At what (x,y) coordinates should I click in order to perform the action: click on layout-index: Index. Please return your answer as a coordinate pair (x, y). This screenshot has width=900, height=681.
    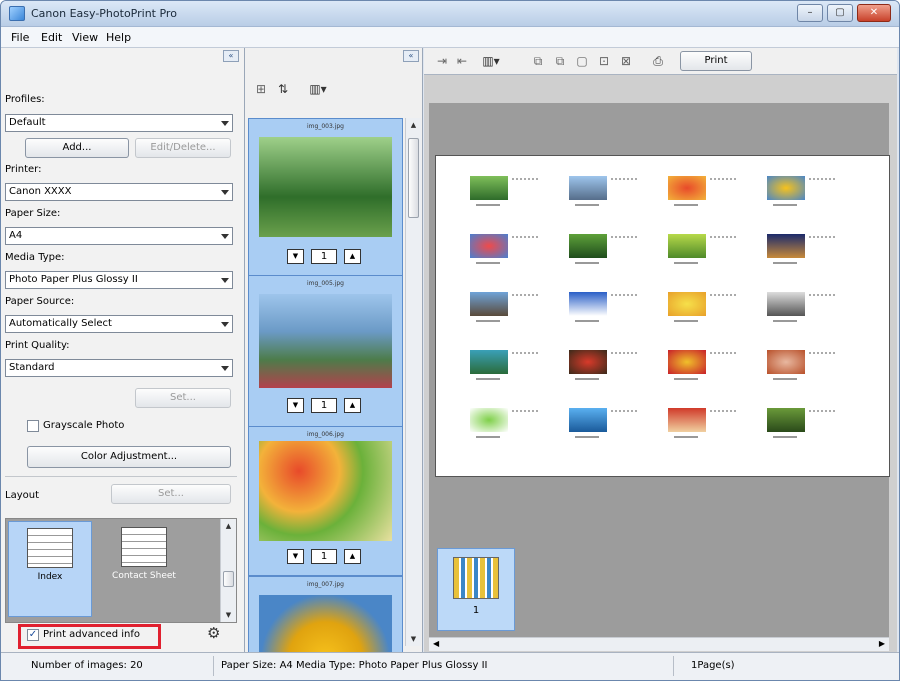
    Looking at the image, I should click on (50, 569).